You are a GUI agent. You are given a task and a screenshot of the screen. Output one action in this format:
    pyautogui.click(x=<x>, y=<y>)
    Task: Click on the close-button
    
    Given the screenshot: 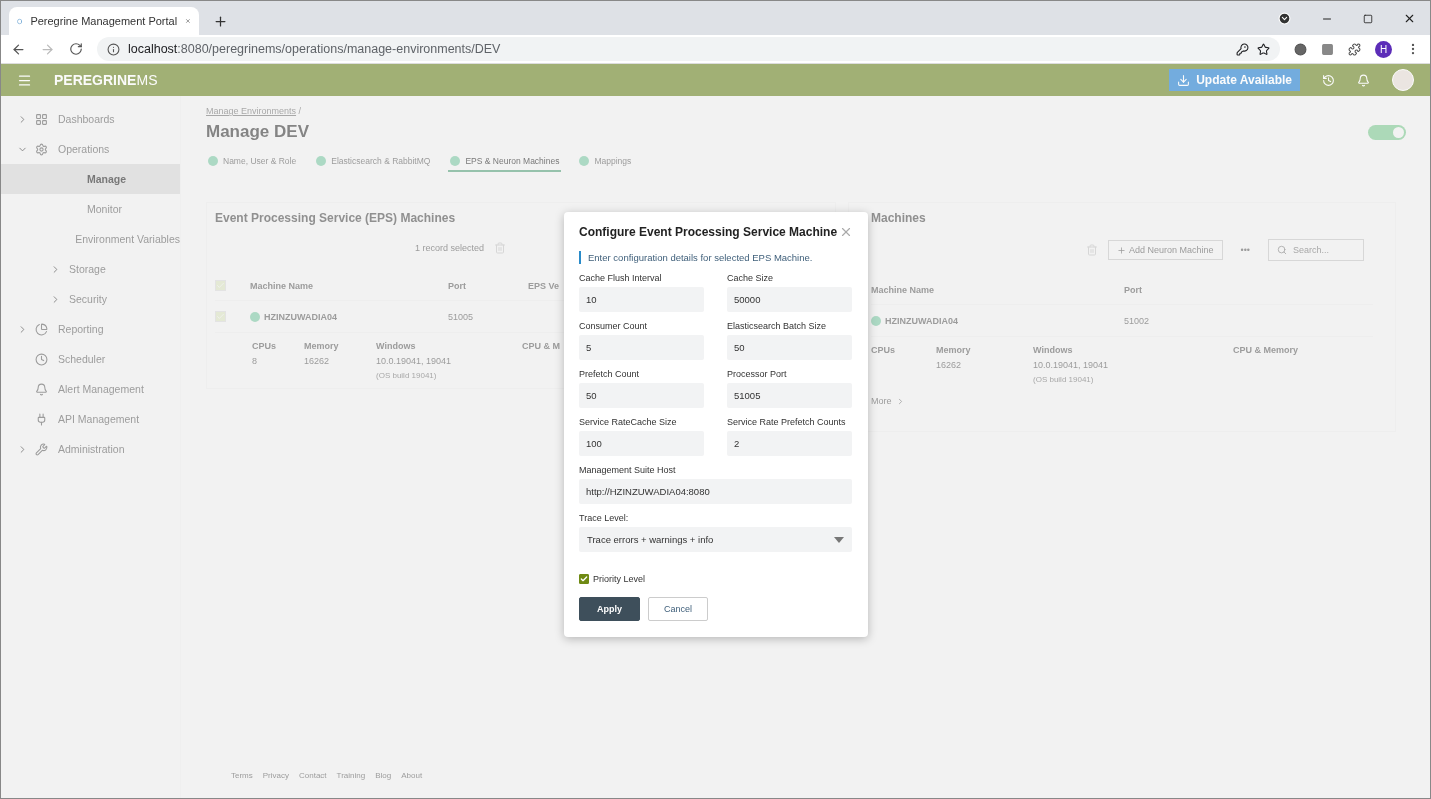 What is the action you would take?
    pyautogui.click(x=846, y=232)
    